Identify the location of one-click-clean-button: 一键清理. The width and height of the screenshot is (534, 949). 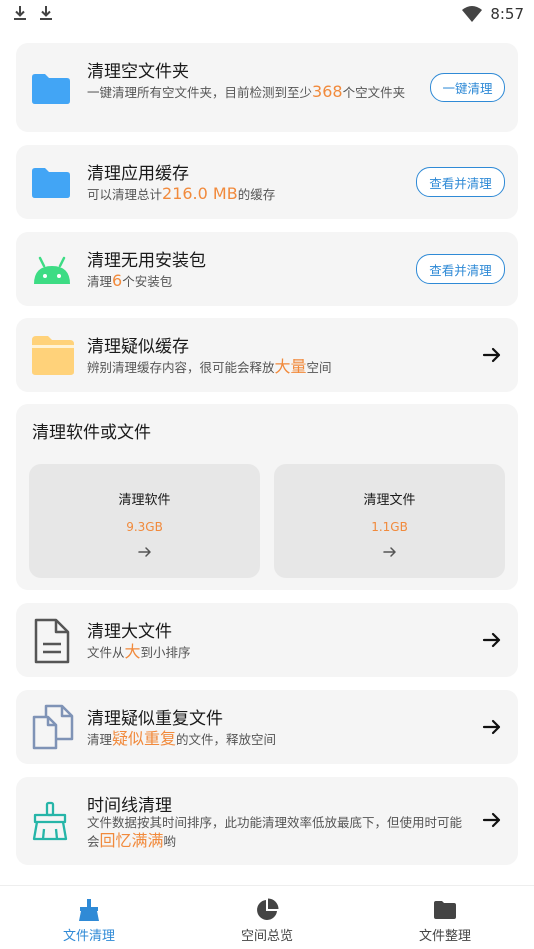
(467, 87).